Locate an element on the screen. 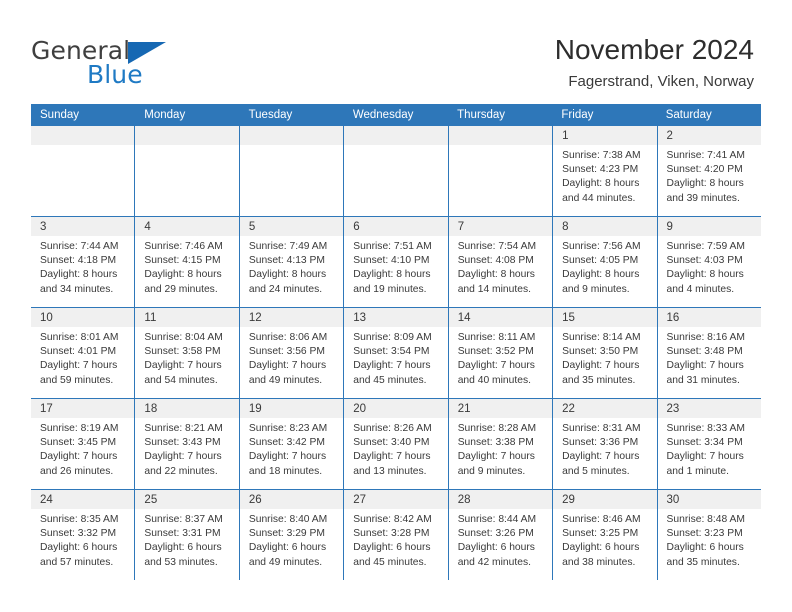  sunset-text: Sunset: 3:23 PM is located at coordinates (704, 534).